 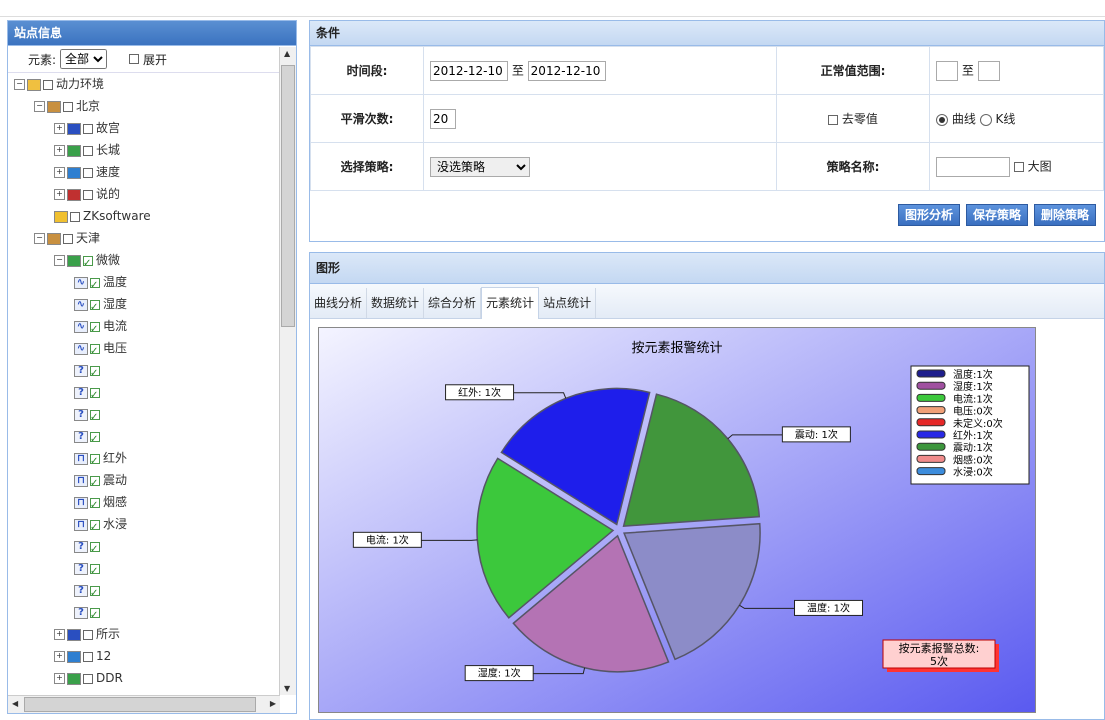 I want to click on tree-node: + DDR, so click(x=88, y=678).